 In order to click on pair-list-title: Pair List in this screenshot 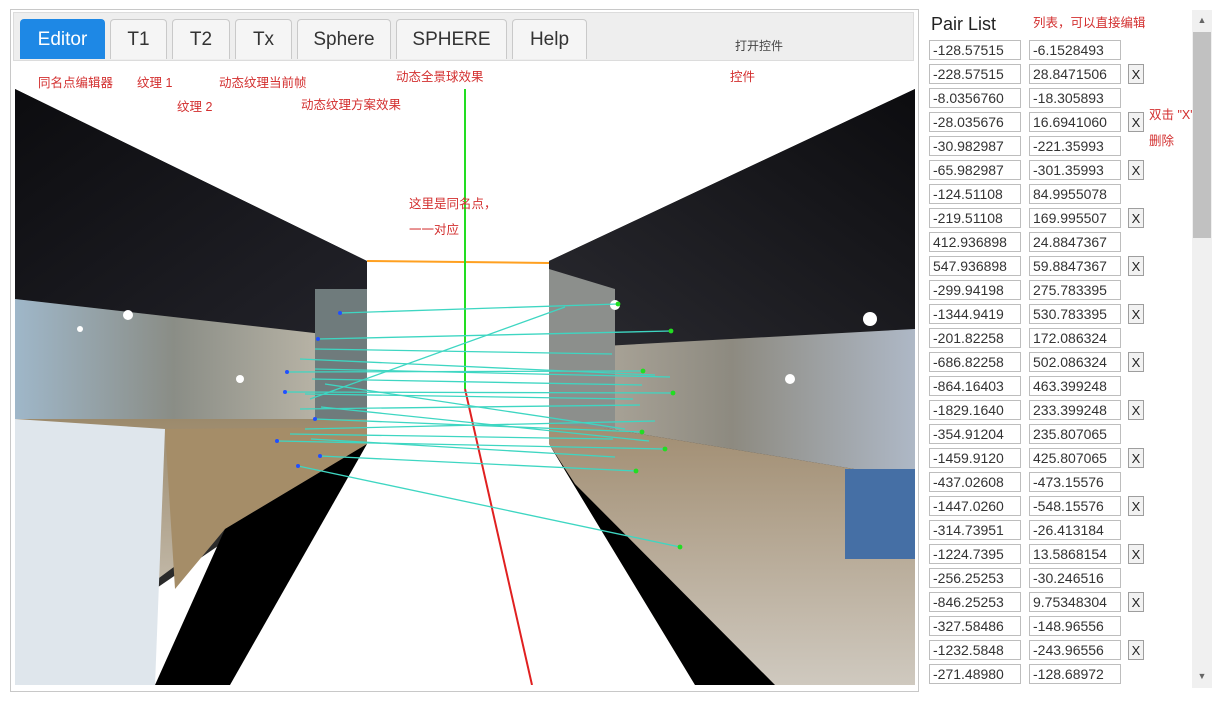, I will do `click(964, 24)`.